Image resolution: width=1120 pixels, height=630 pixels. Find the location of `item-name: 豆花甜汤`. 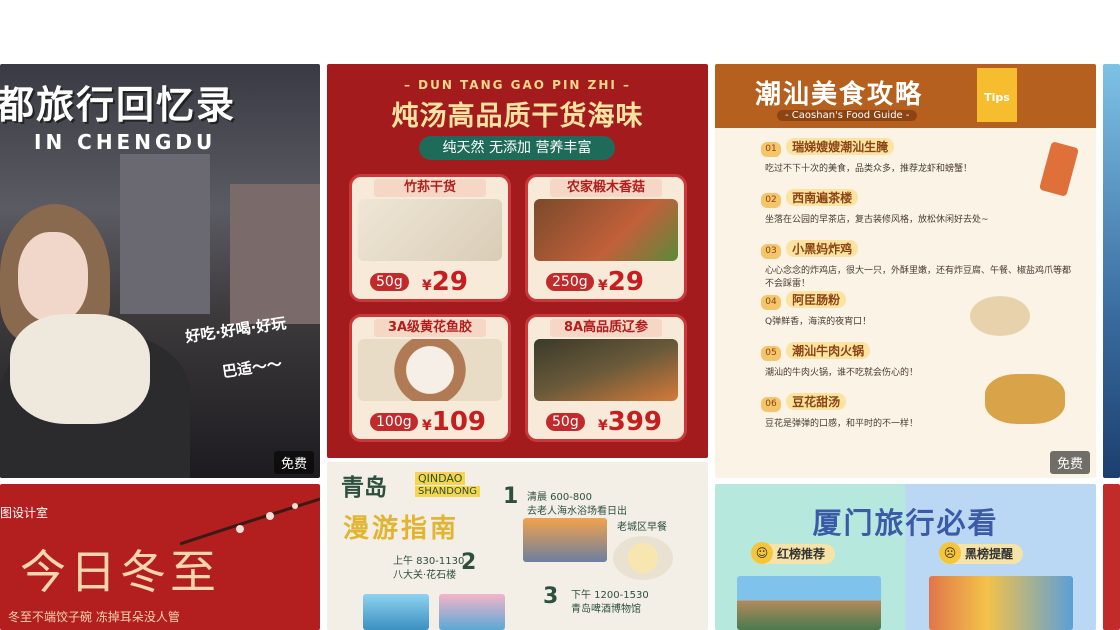

item-name: 豆花甜汤 is located at coordinates (816, 401).